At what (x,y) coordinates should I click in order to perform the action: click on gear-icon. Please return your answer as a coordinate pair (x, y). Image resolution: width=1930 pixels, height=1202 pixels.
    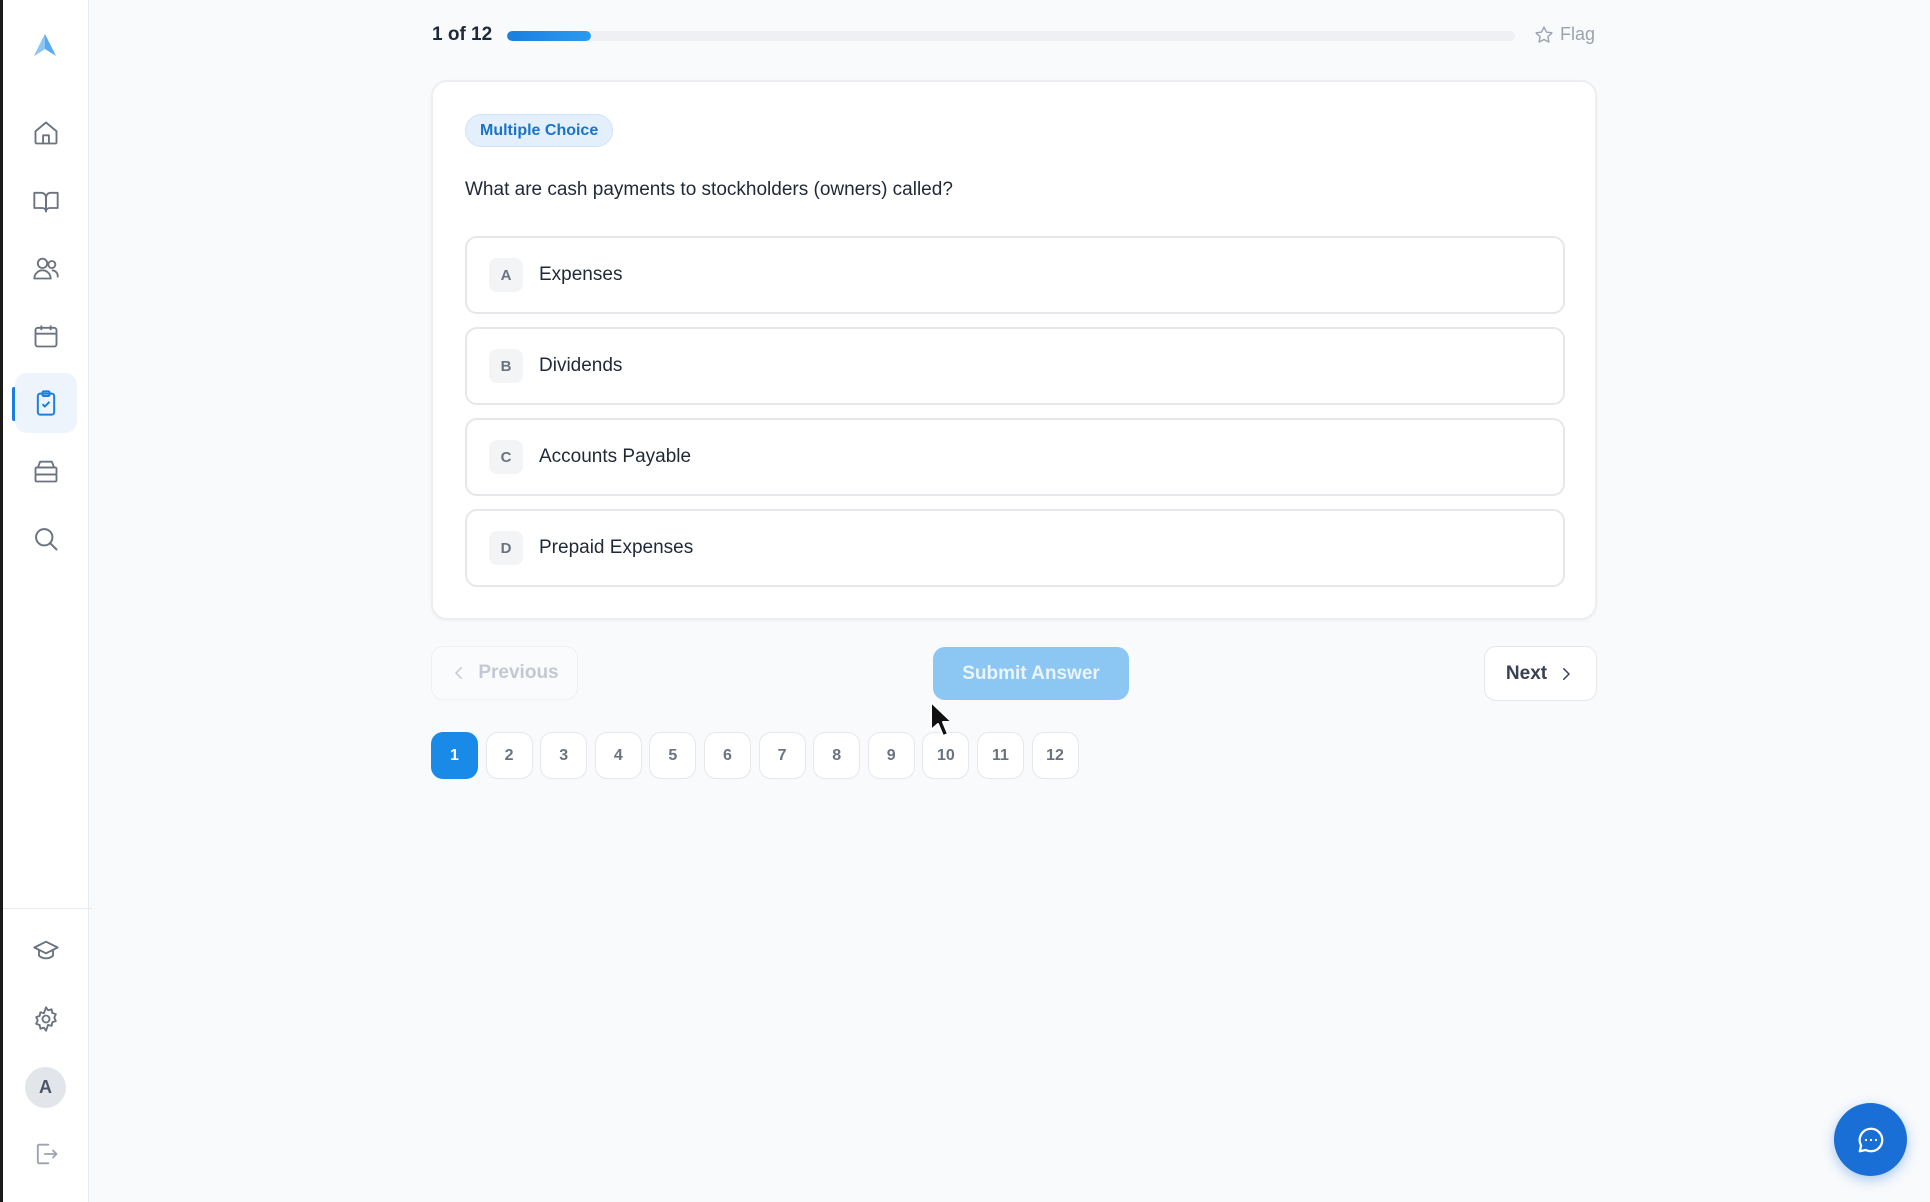
    Looking at the image, I should click on (46, 1019).